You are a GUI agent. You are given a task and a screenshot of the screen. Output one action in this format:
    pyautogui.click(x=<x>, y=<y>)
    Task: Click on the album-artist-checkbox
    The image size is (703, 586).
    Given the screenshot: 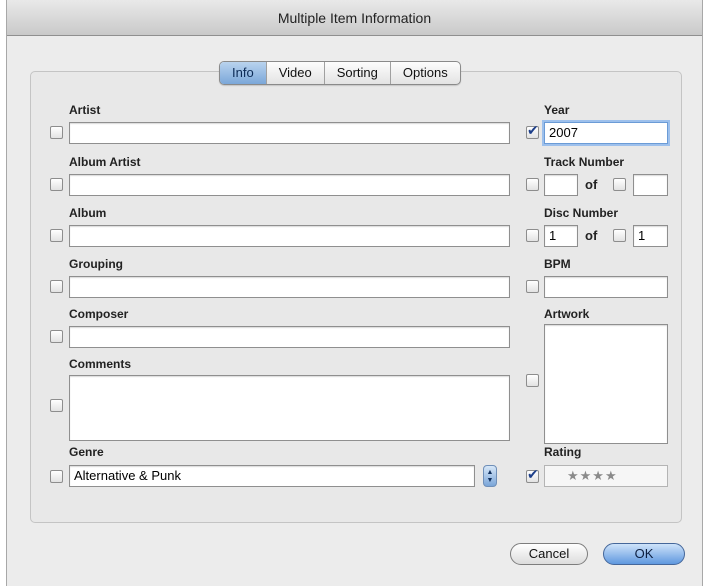 What is the action you would take?
    pyautogui.click(x=56, y=184)
    